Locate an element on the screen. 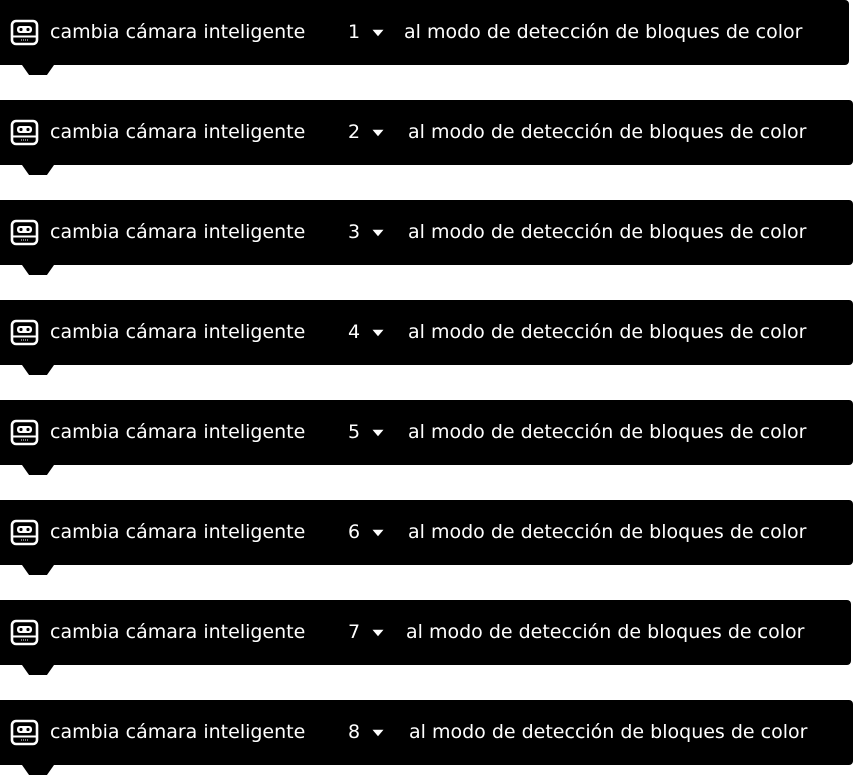 This screenshot has width=853, height=775. camera-number-dropdown: 4 is located at coordinates (366, 332).